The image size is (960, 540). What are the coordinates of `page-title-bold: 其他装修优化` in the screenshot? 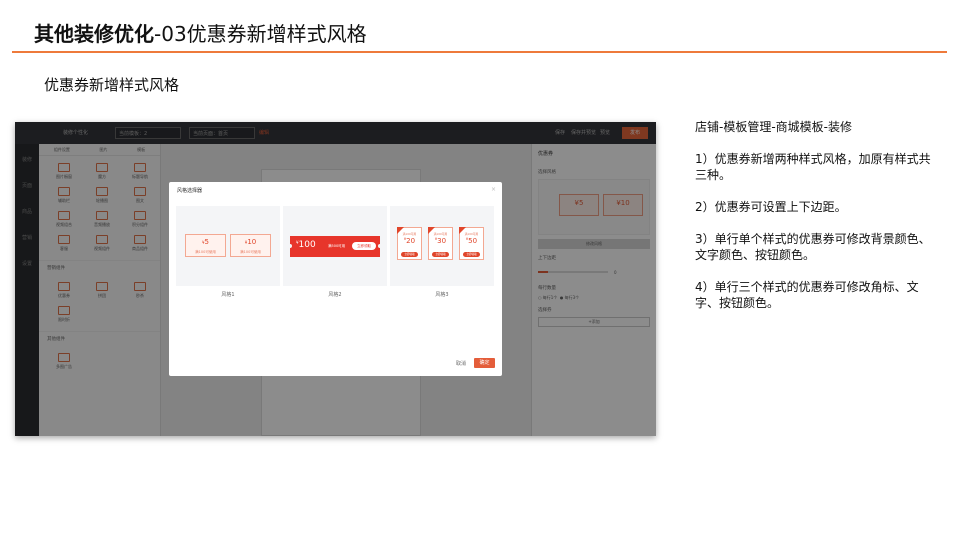 It's located at (94, 34).